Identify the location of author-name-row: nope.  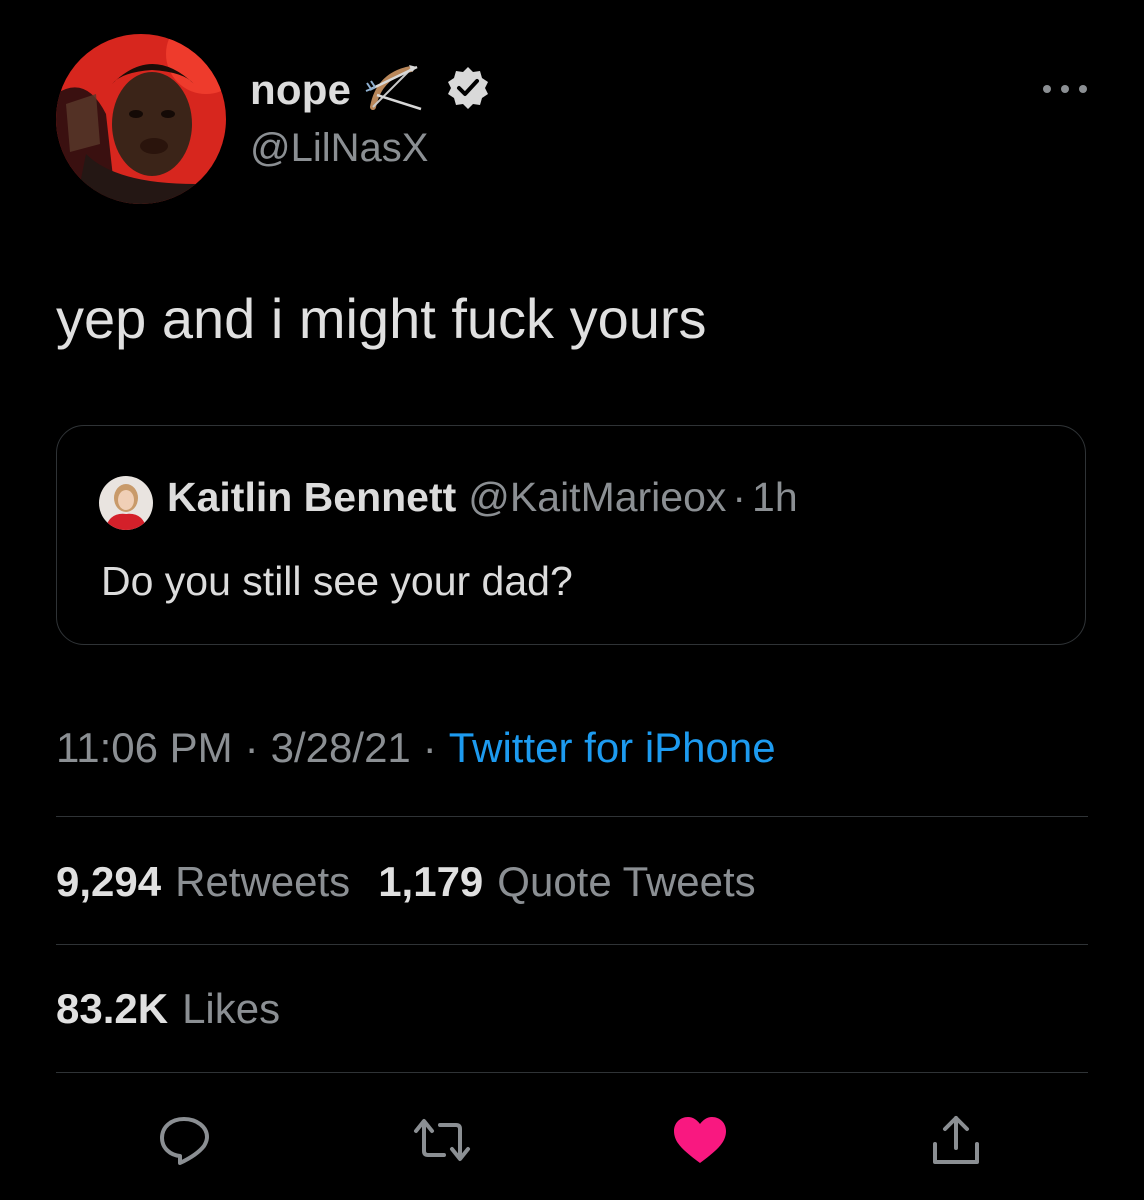
(370, 90).